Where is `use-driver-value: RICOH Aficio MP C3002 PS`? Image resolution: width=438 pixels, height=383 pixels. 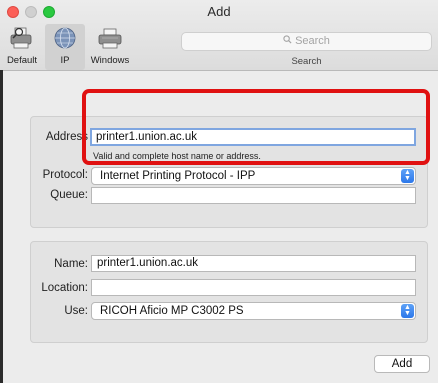
use-driver-value: RICOH Aficio MP C3002 PS is located at coordinates (172, 311).